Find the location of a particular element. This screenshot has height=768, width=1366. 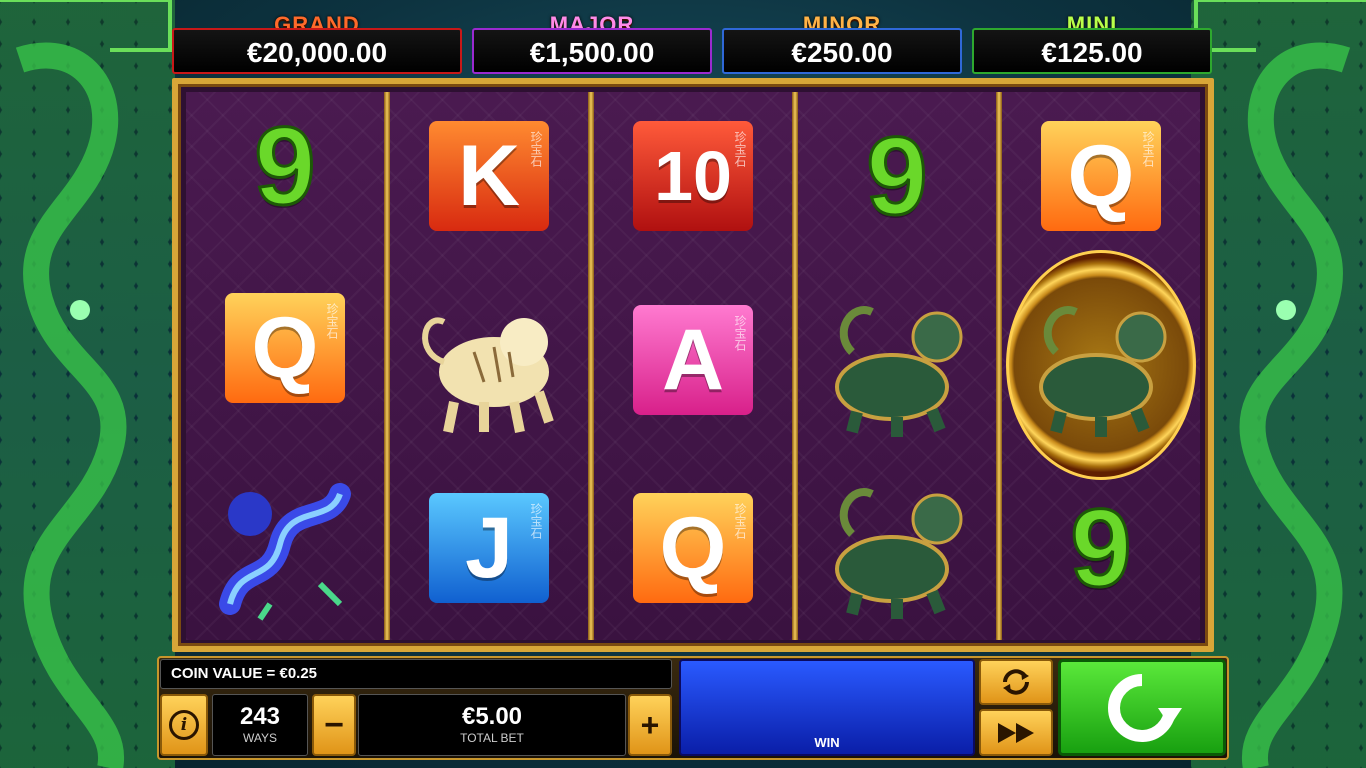

jackpot-grand-value: €20,000.00 is located at coordinates (317, 51).